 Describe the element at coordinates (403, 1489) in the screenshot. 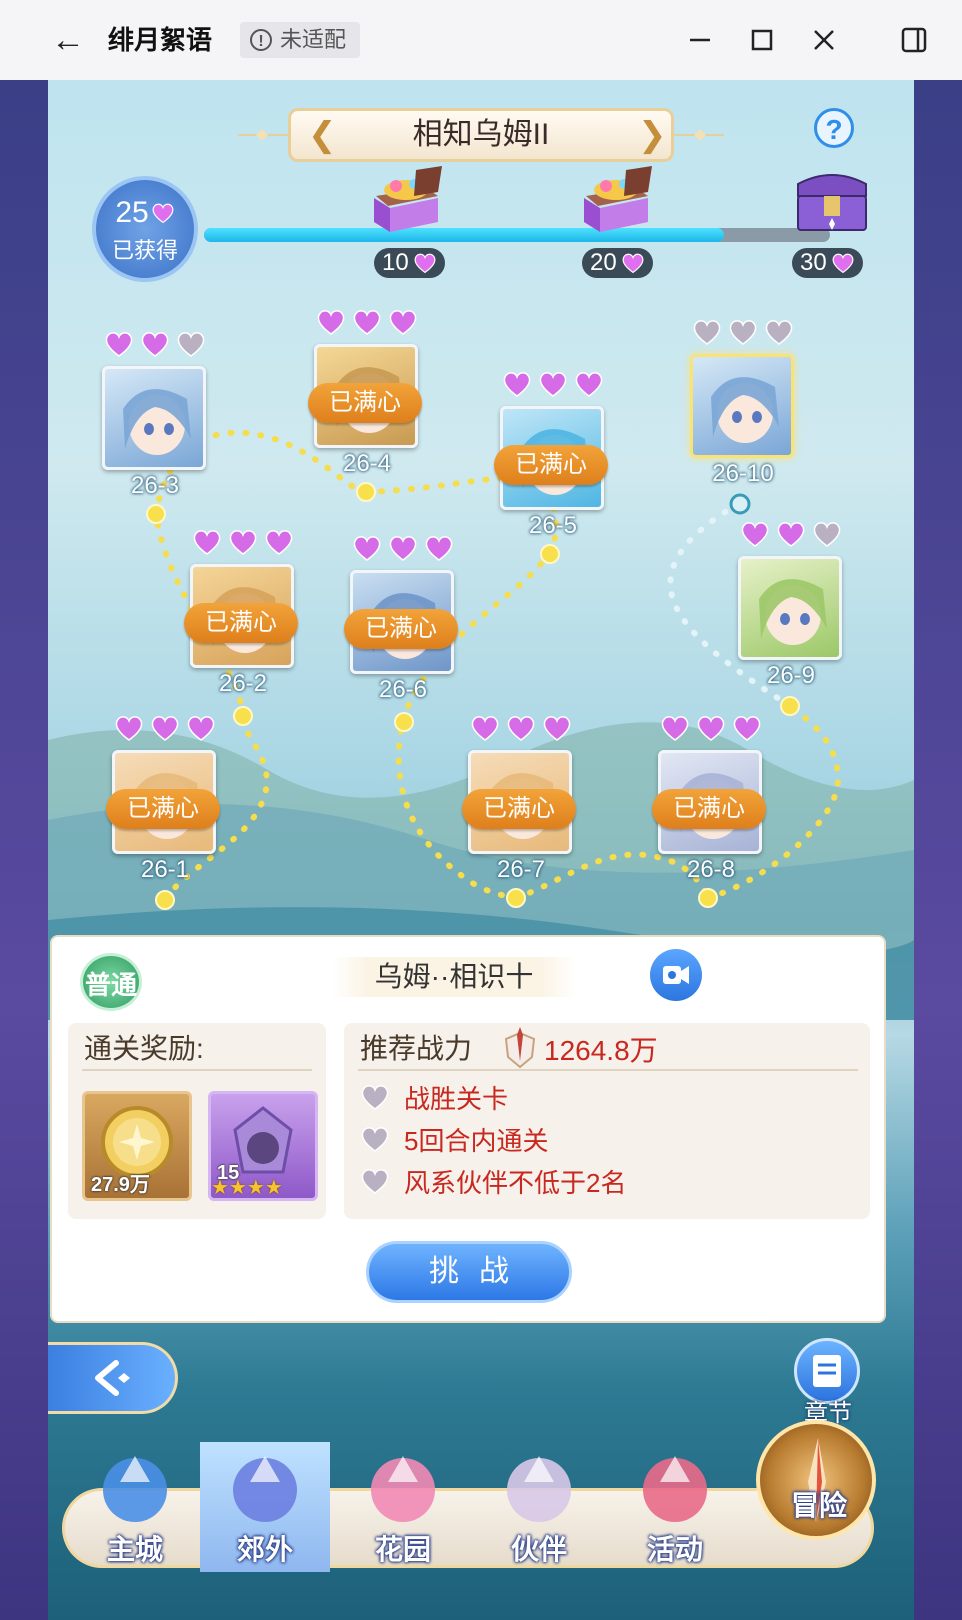

I see `heart-garden-icon` at that location.